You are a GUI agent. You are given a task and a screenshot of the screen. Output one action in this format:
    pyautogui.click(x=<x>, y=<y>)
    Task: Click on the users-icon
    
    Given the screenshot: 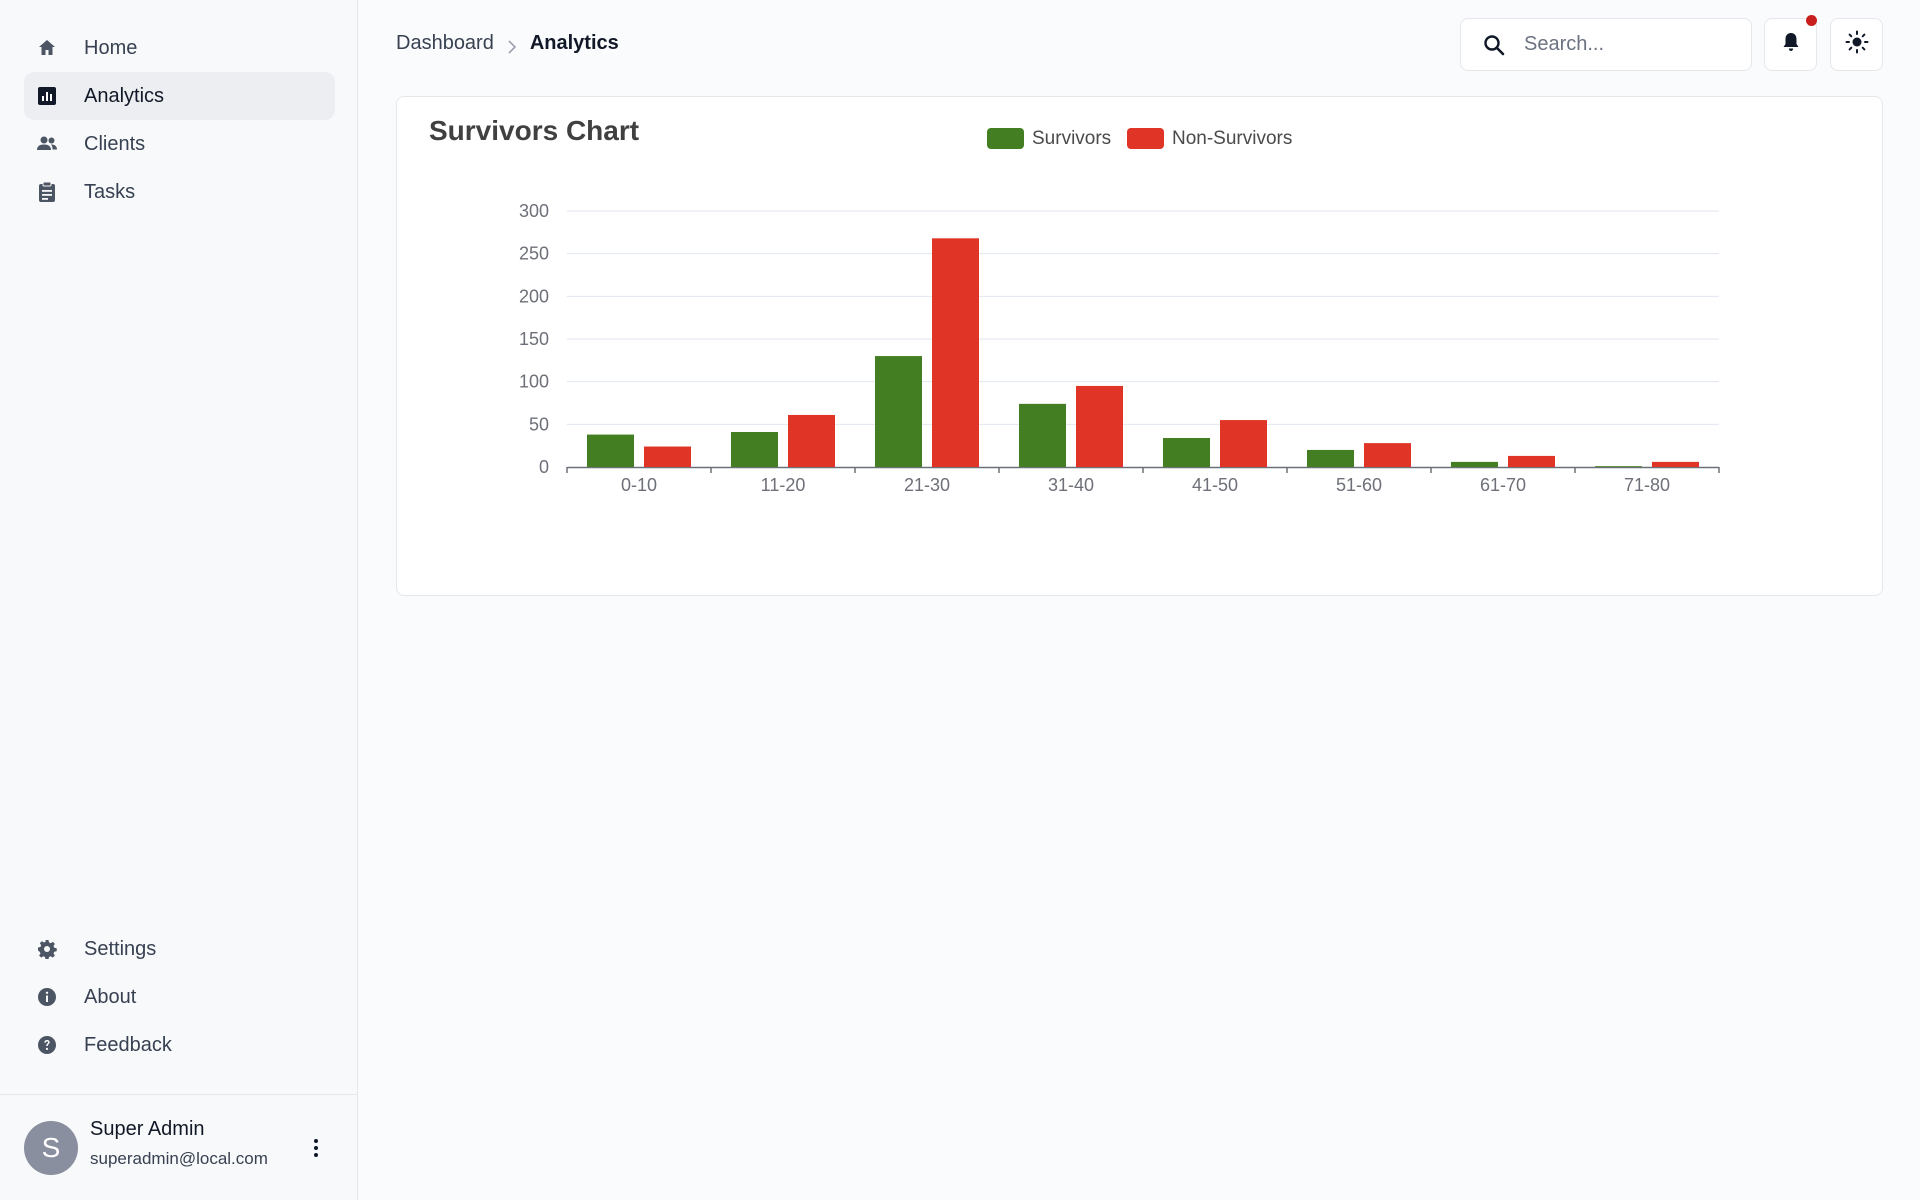 What is the action you would take?
    pyautogui.click(x=47, y=144)
    